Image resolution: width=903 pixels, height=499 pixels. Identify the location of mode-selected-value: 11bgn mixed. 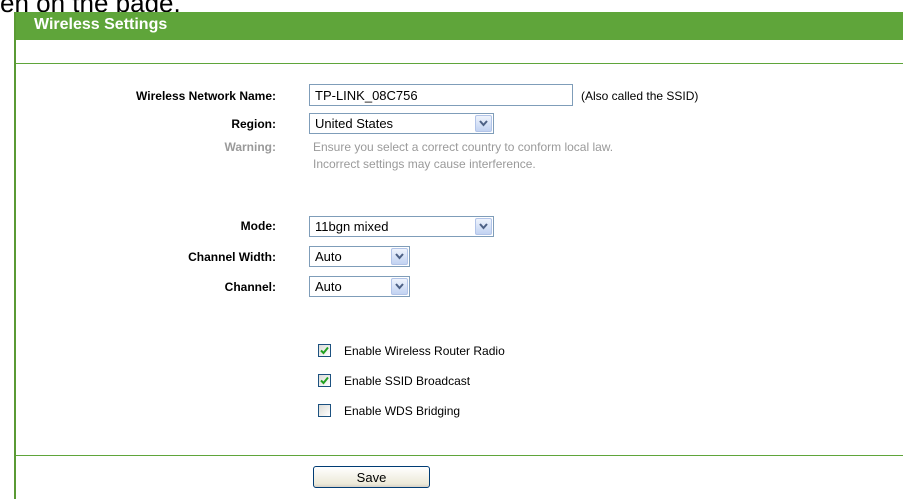
(352, 226).